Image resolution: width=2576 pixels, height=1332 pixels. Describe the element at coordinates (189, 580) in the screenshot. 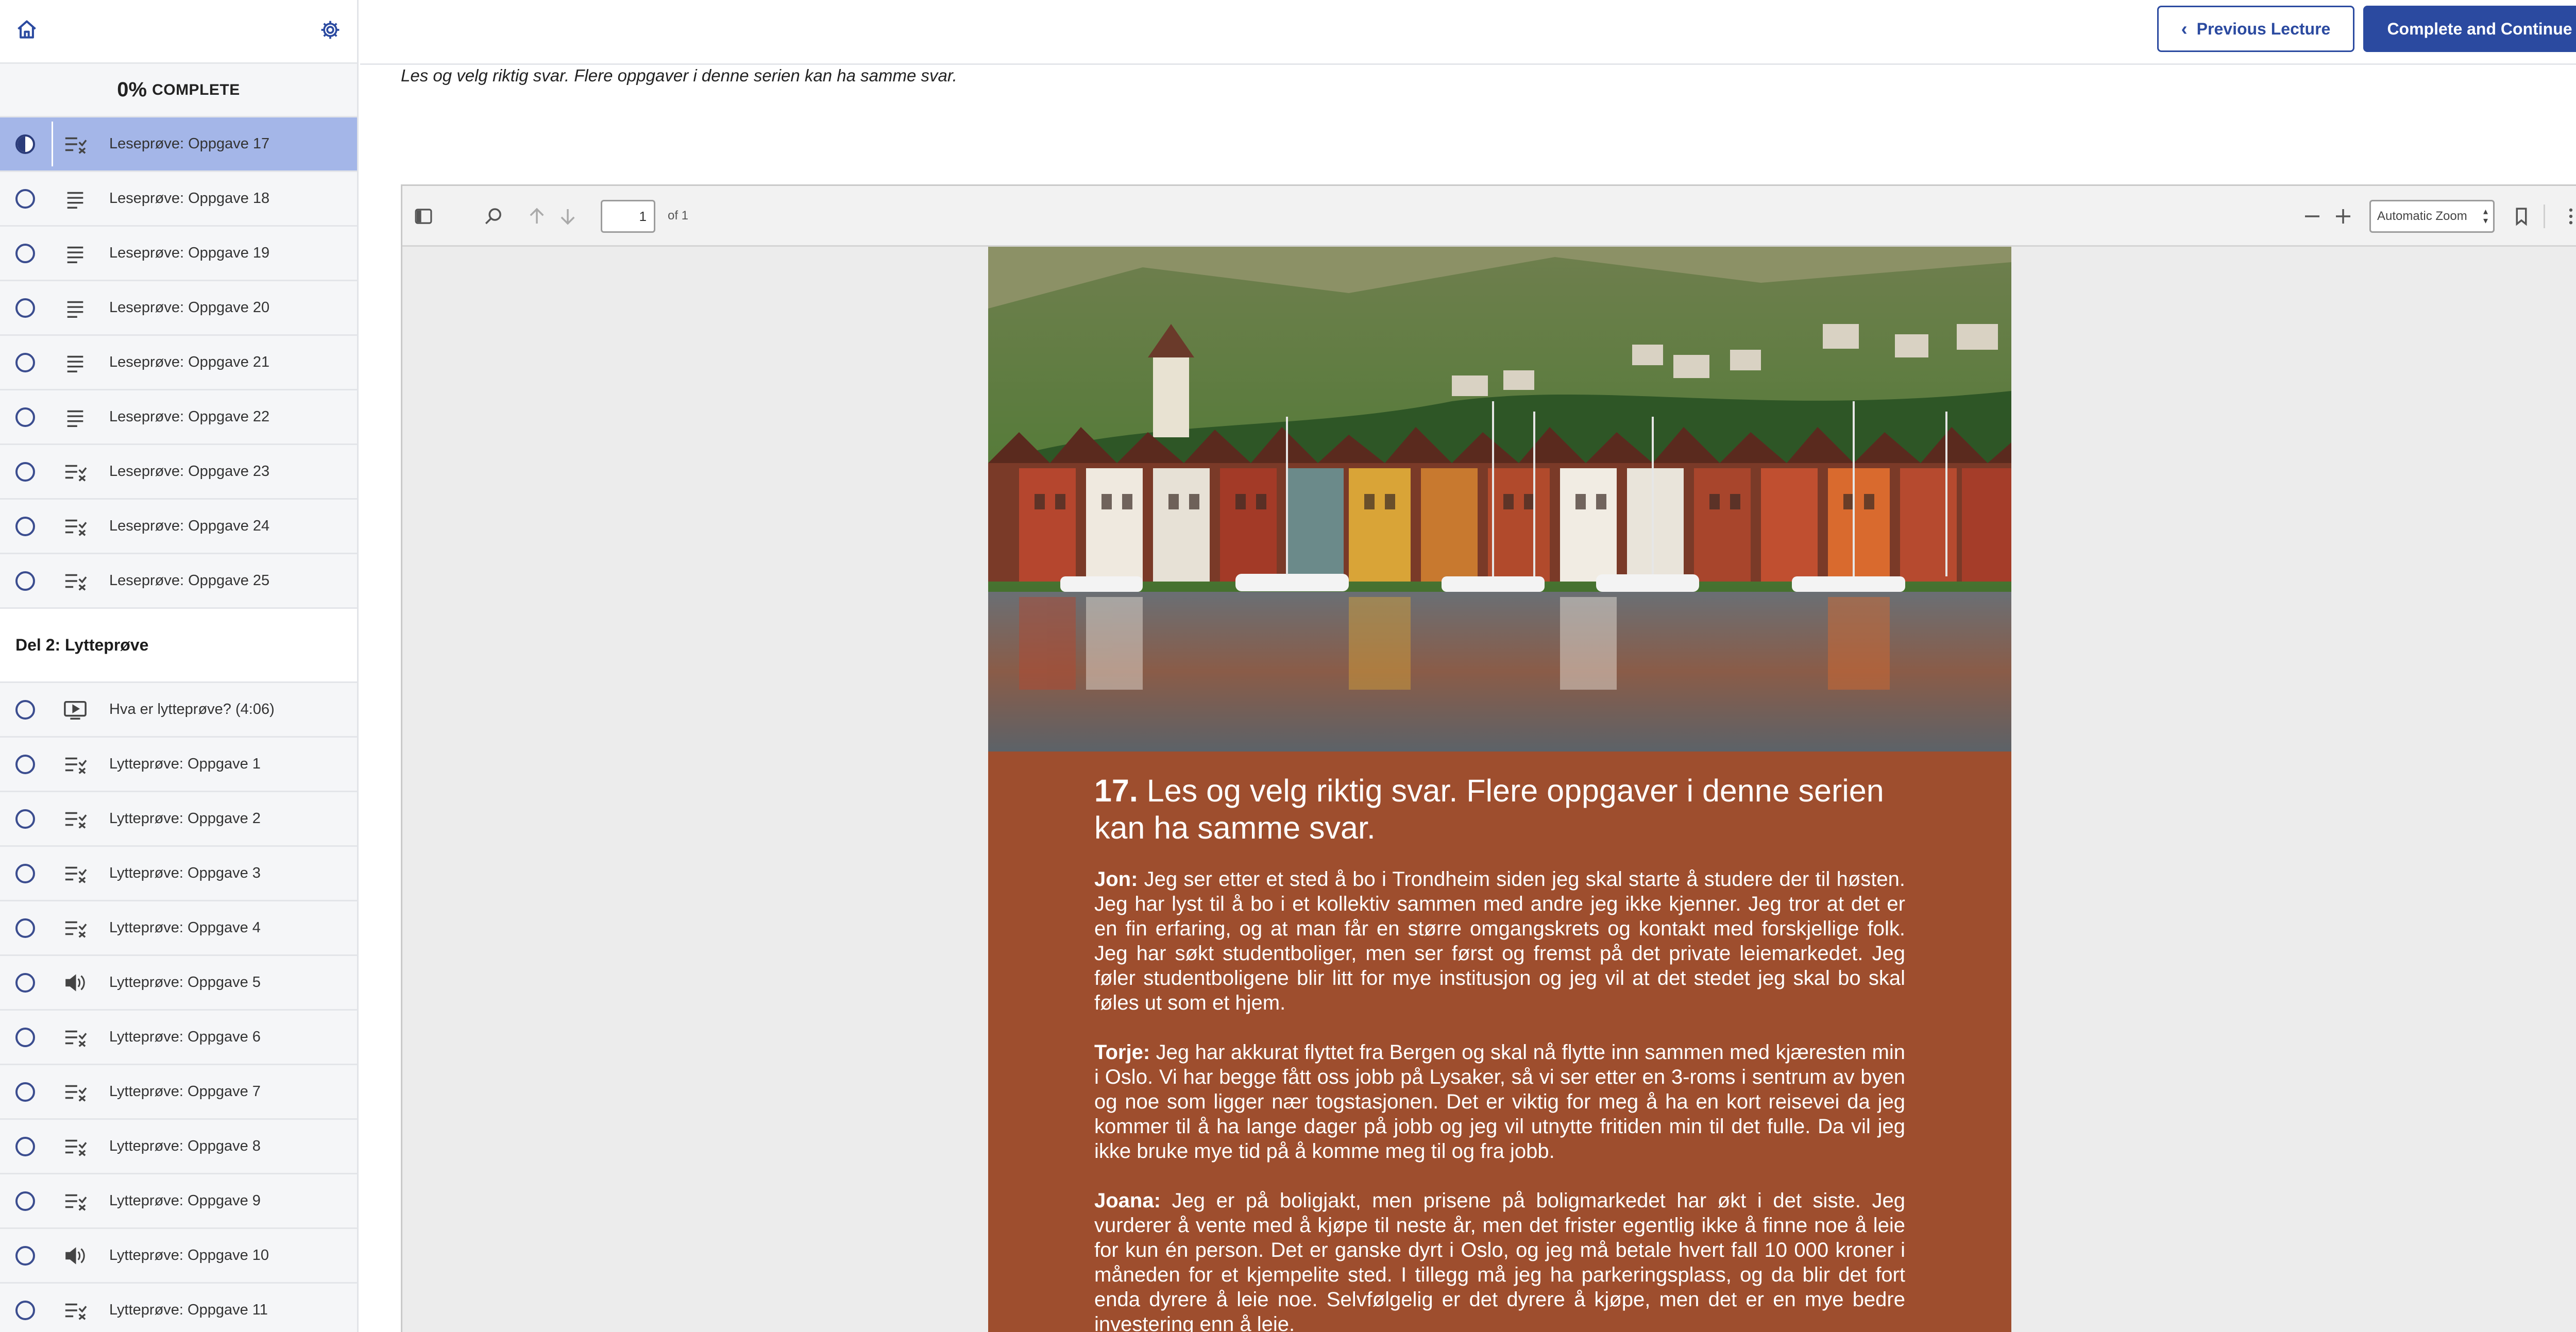

I see `lesson-title: Leseprøve: Oppgave 25` at that location.